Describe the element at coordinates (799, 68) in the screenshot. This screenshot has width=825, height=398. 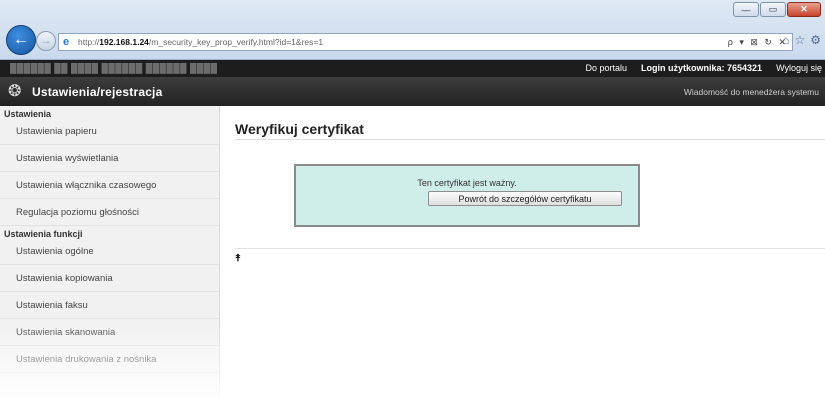
I see `logout-link: Wyloguj się` at that location.